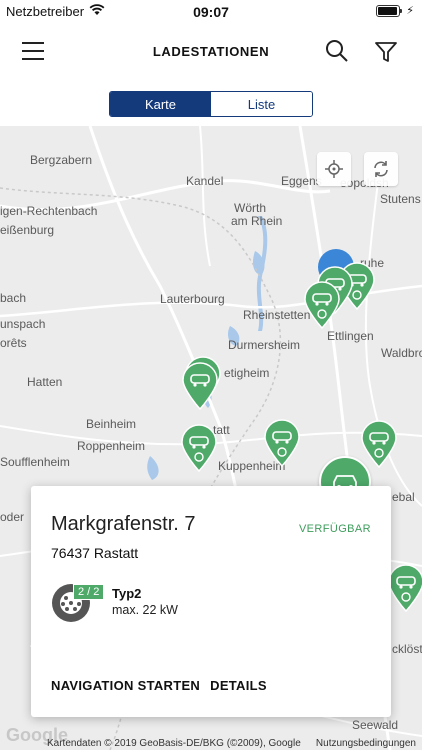 The height and width of the screenshot is (750, 422). Describe the element at coordinates (205, 181) in the screenshot. I see `place-label: Kandel` at that location.